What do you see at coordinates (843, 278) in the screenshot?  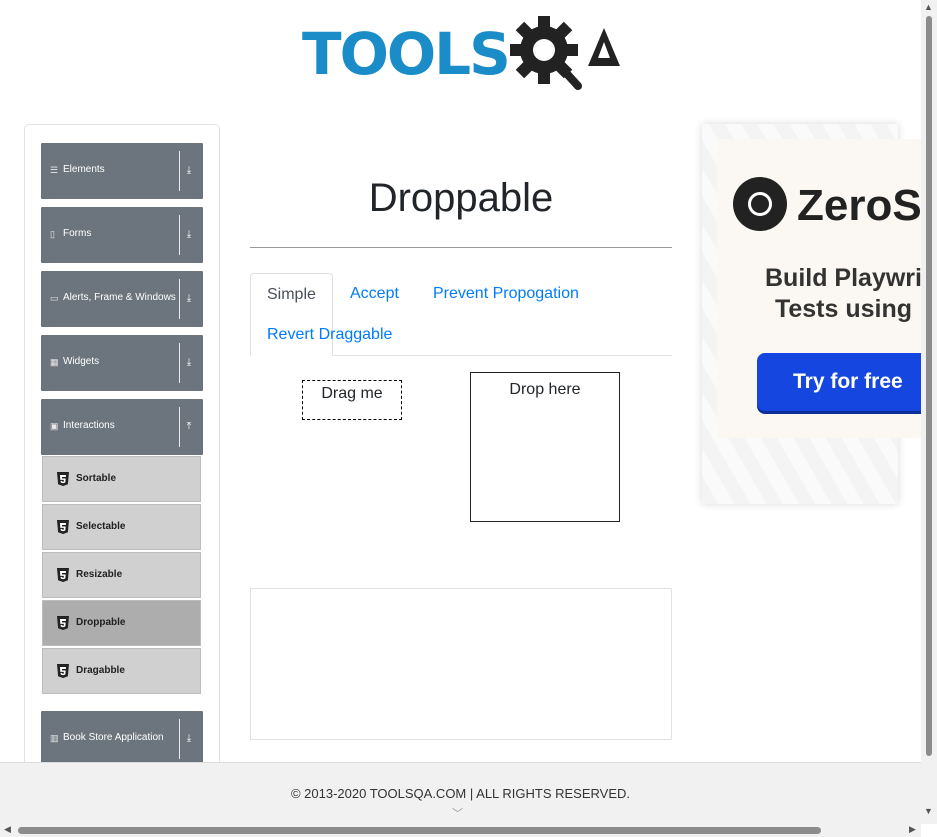 I see `ad-headline-line-1: Build Playwri` at bounding box center [843, 278].